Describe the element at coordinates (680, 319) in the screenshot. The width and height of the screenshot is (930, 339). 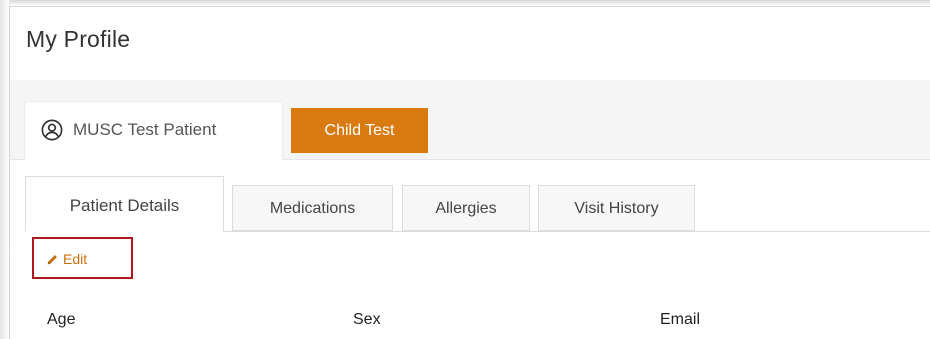
I see `field-label-email: Email` at that location.